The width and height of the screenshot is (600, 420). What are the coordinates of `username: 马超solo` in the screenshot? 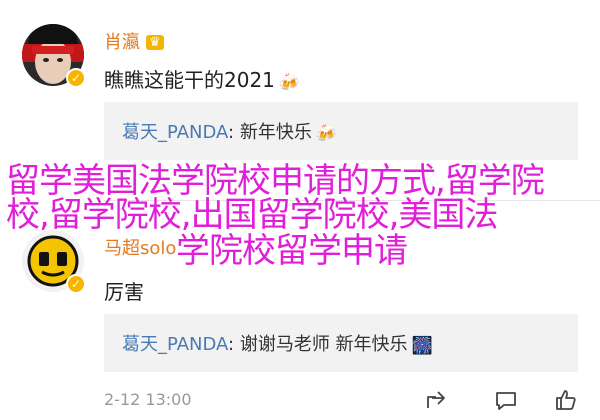 It's located at (140, 247).